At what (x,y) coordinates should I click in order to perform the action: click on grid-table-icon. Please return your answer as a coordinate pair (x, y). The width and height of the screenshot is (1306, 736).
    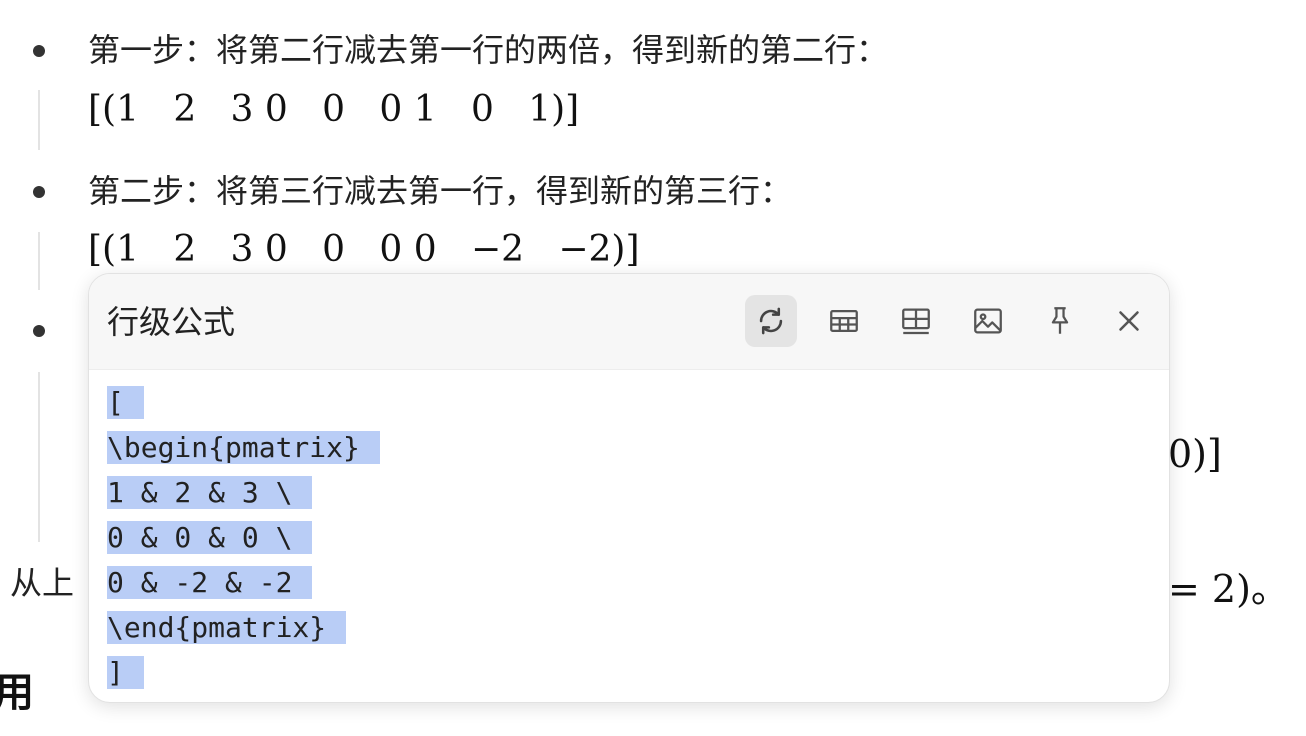
    Looking at the image, I should click on (916, 321).